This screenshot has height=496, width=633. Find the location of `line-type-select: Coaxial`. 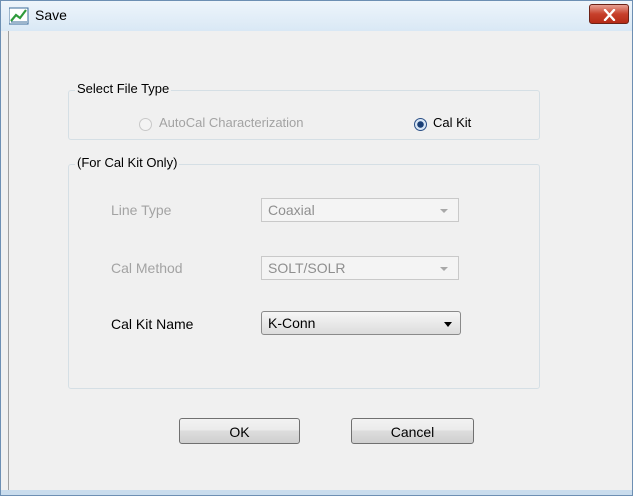

line-type-select: Coaxial is located at coordinates (360, 210).